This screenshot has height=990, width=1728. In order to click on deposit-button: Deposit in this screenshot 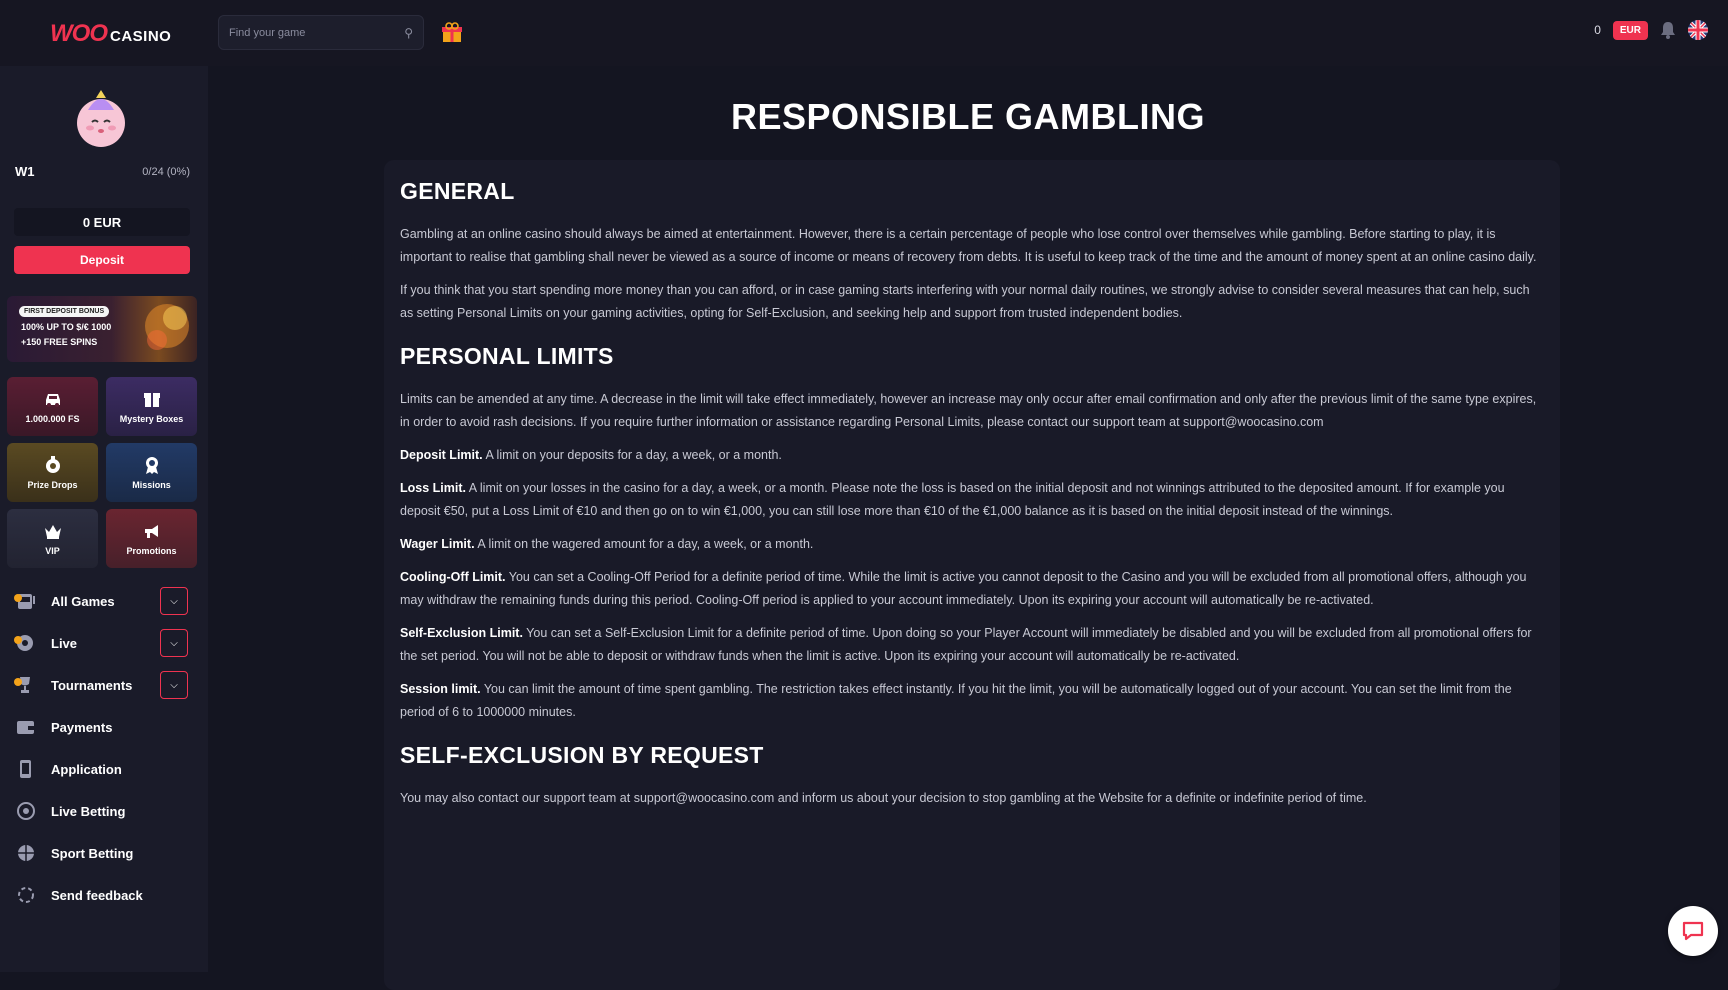, I will do `click(102, 260)`.